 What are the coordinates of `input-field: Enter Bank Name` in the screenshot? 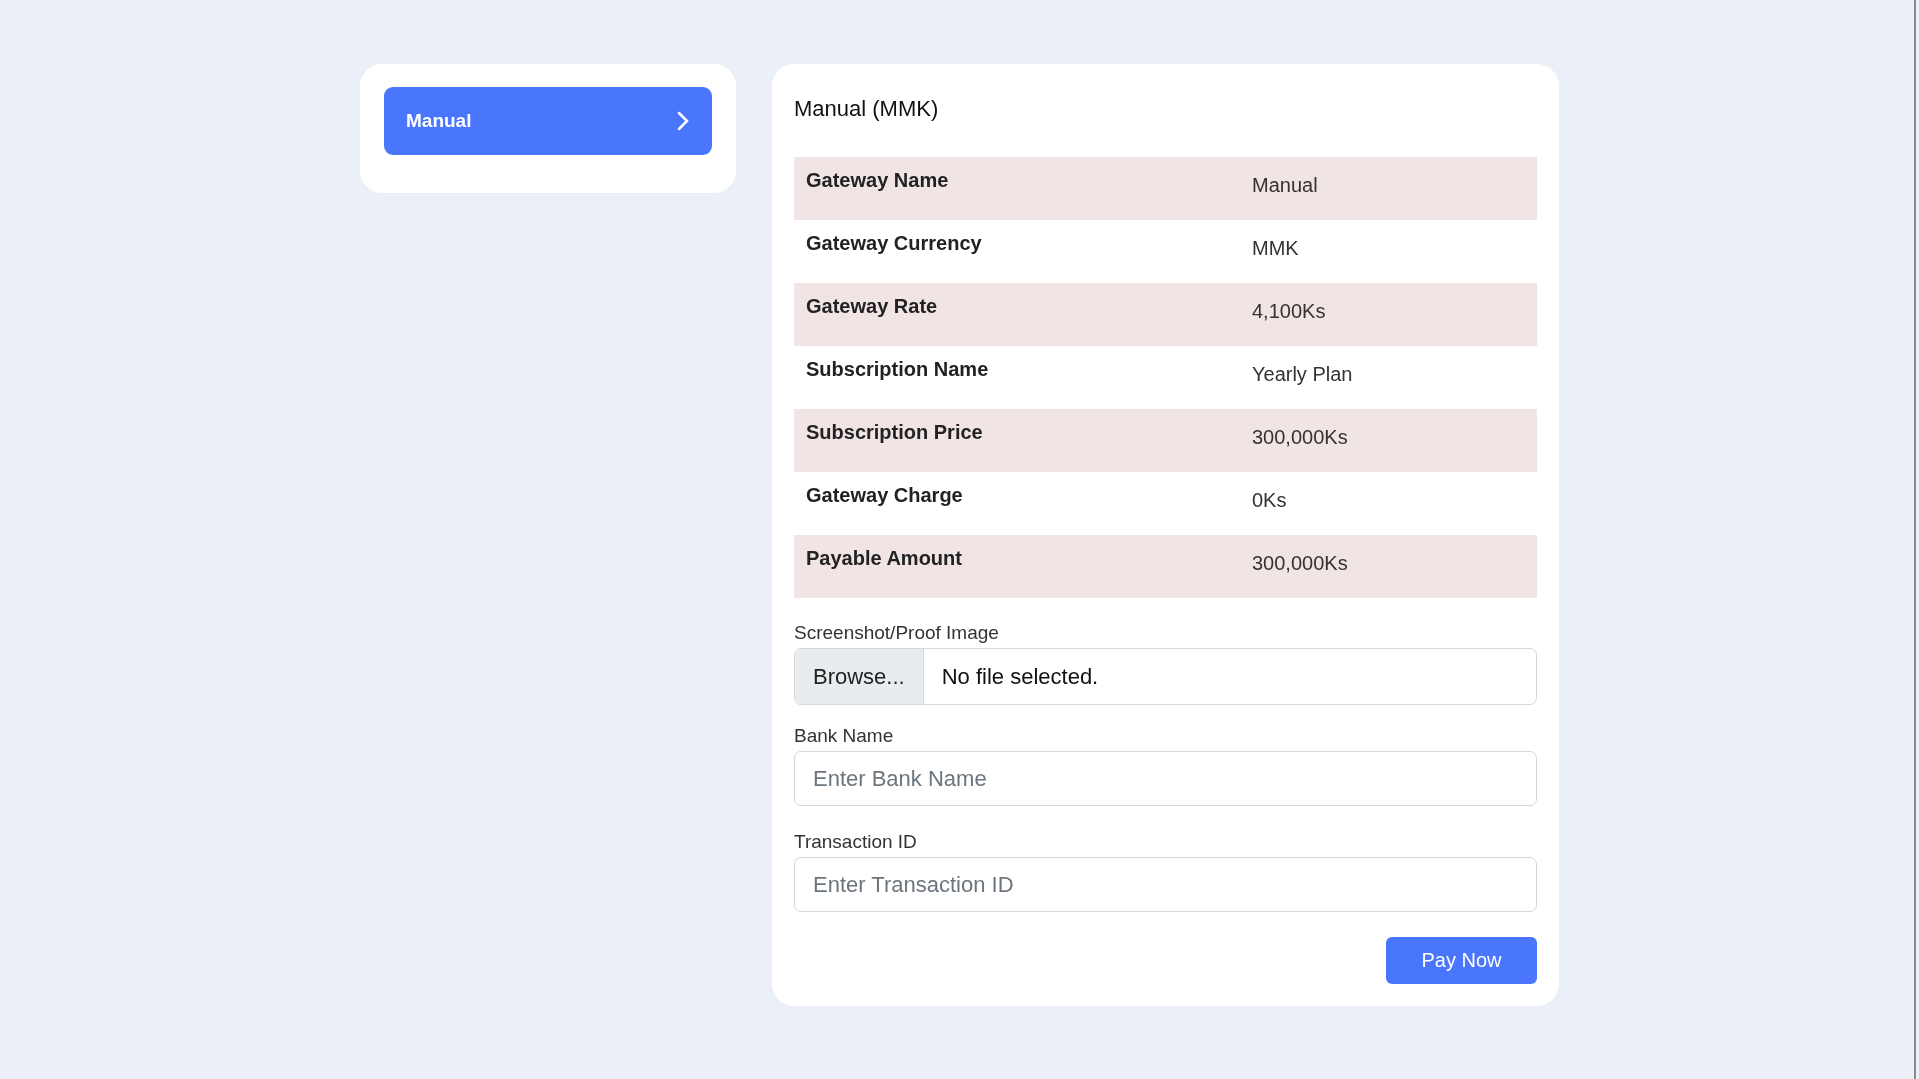 It's located at (1165, 778).